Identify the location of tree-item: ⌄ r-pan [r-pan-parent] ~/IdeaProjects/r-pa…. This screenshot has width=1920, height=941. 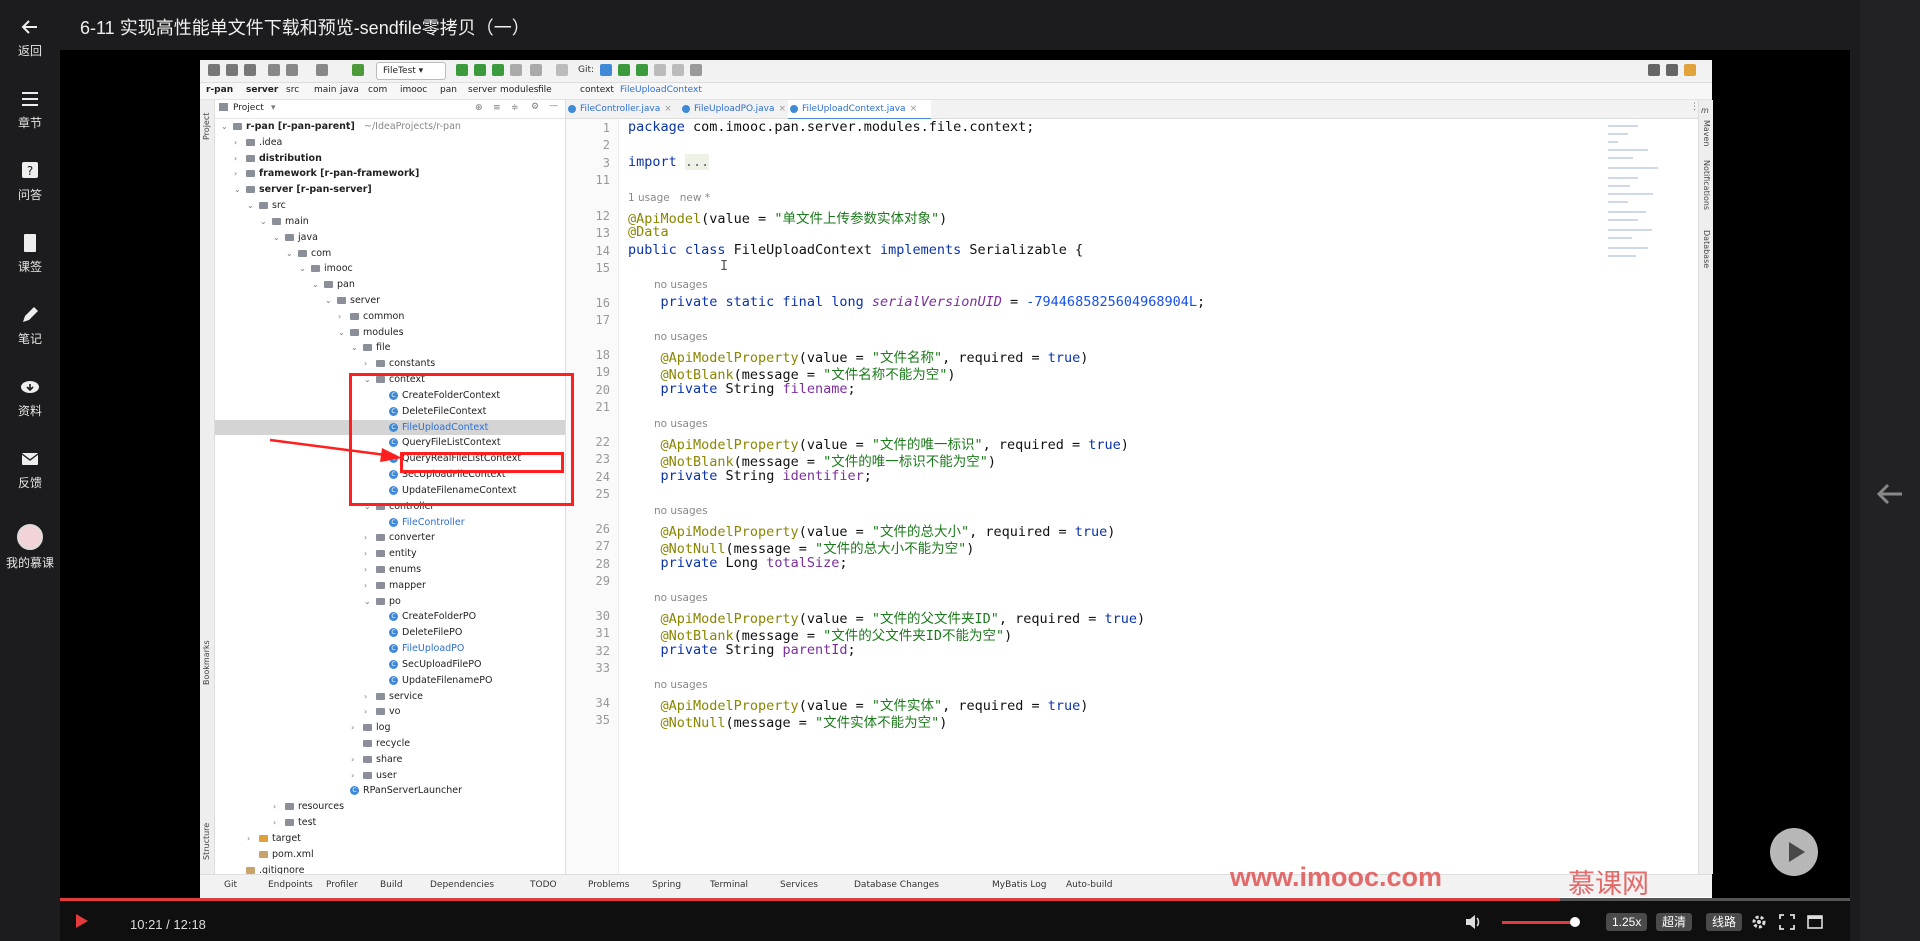
(390, 127).